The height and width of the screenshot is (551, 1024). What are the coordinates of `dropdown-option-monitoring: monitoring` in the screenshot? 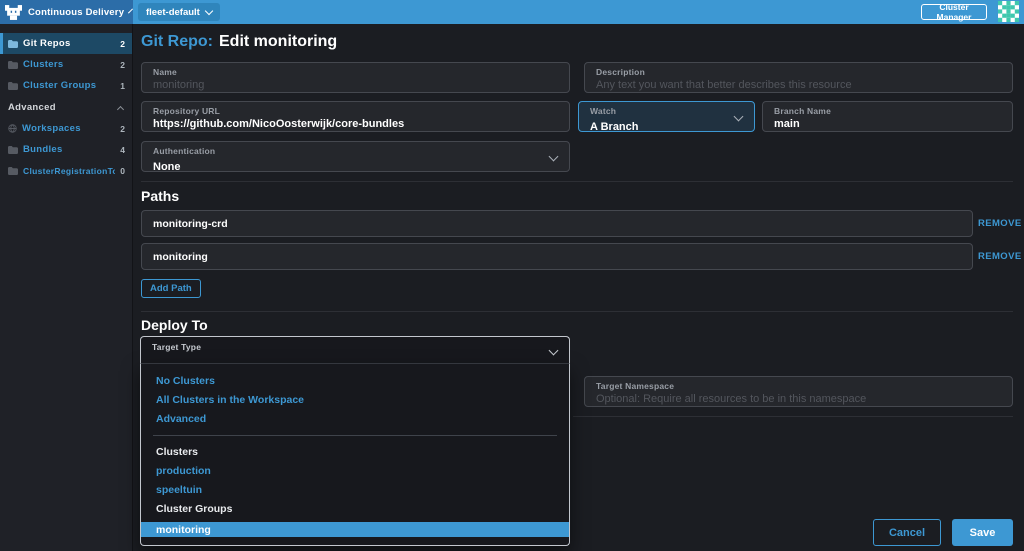 It's located at (355, 529).